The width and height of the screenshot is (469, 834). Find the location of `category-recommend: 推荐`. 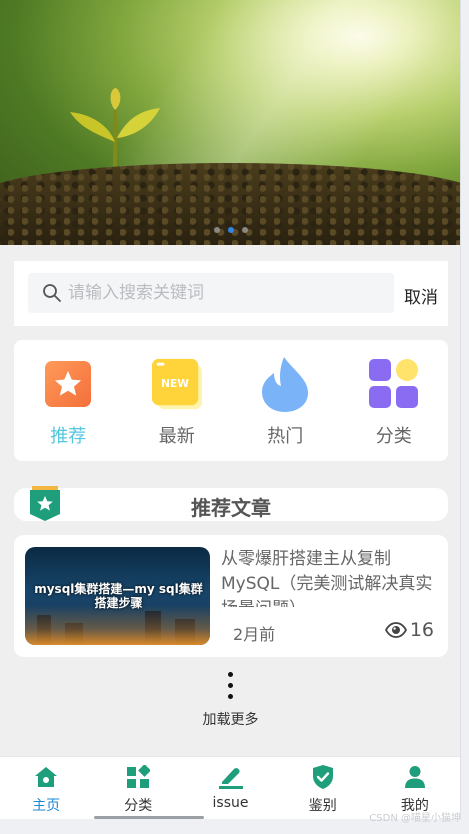

category-recommend: 推荐 is located at coordinates (68, 400).